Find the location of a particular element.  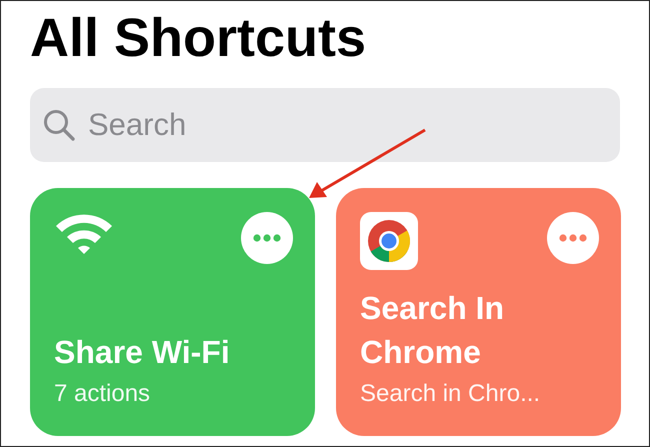

shortcut-subtitle: 7 actions is located at coordinates (103, 394).